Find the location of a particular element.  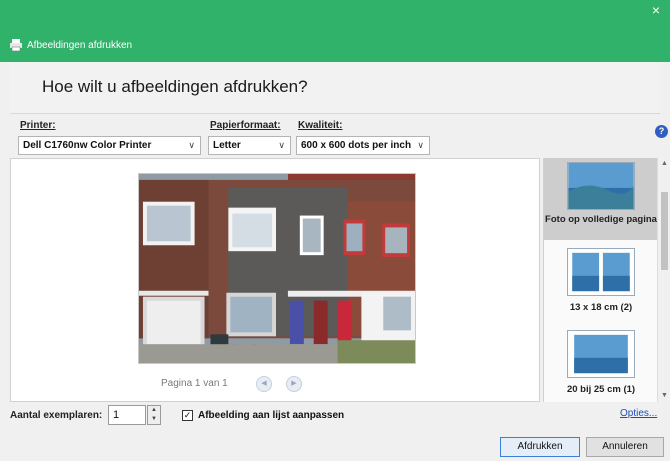

printer-icon is located at coordinates (16, 45).